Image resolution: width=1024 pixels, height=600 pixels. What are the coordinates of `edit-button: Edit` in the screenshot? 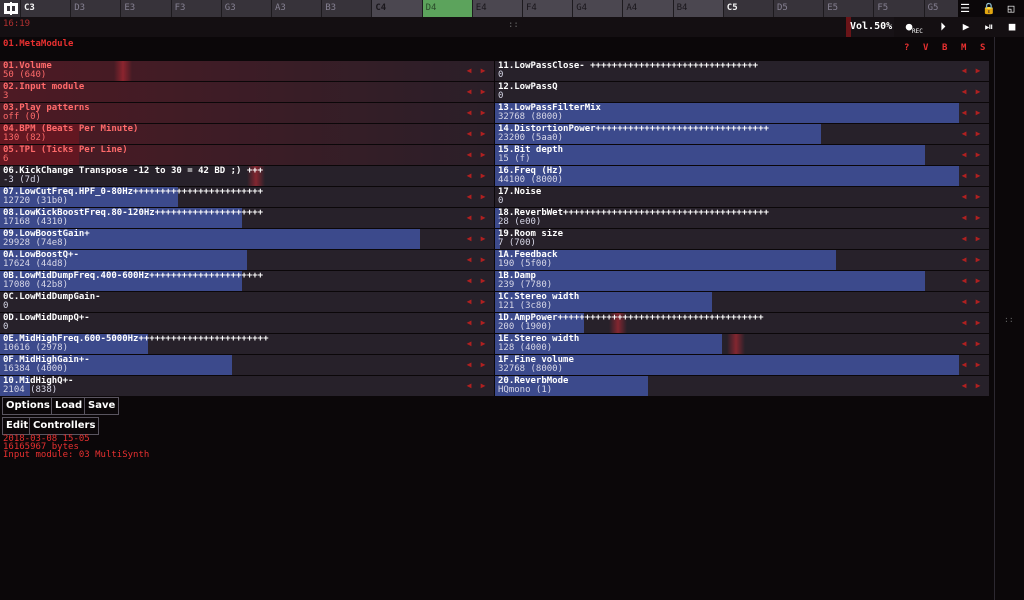 It's located at (17, 426).